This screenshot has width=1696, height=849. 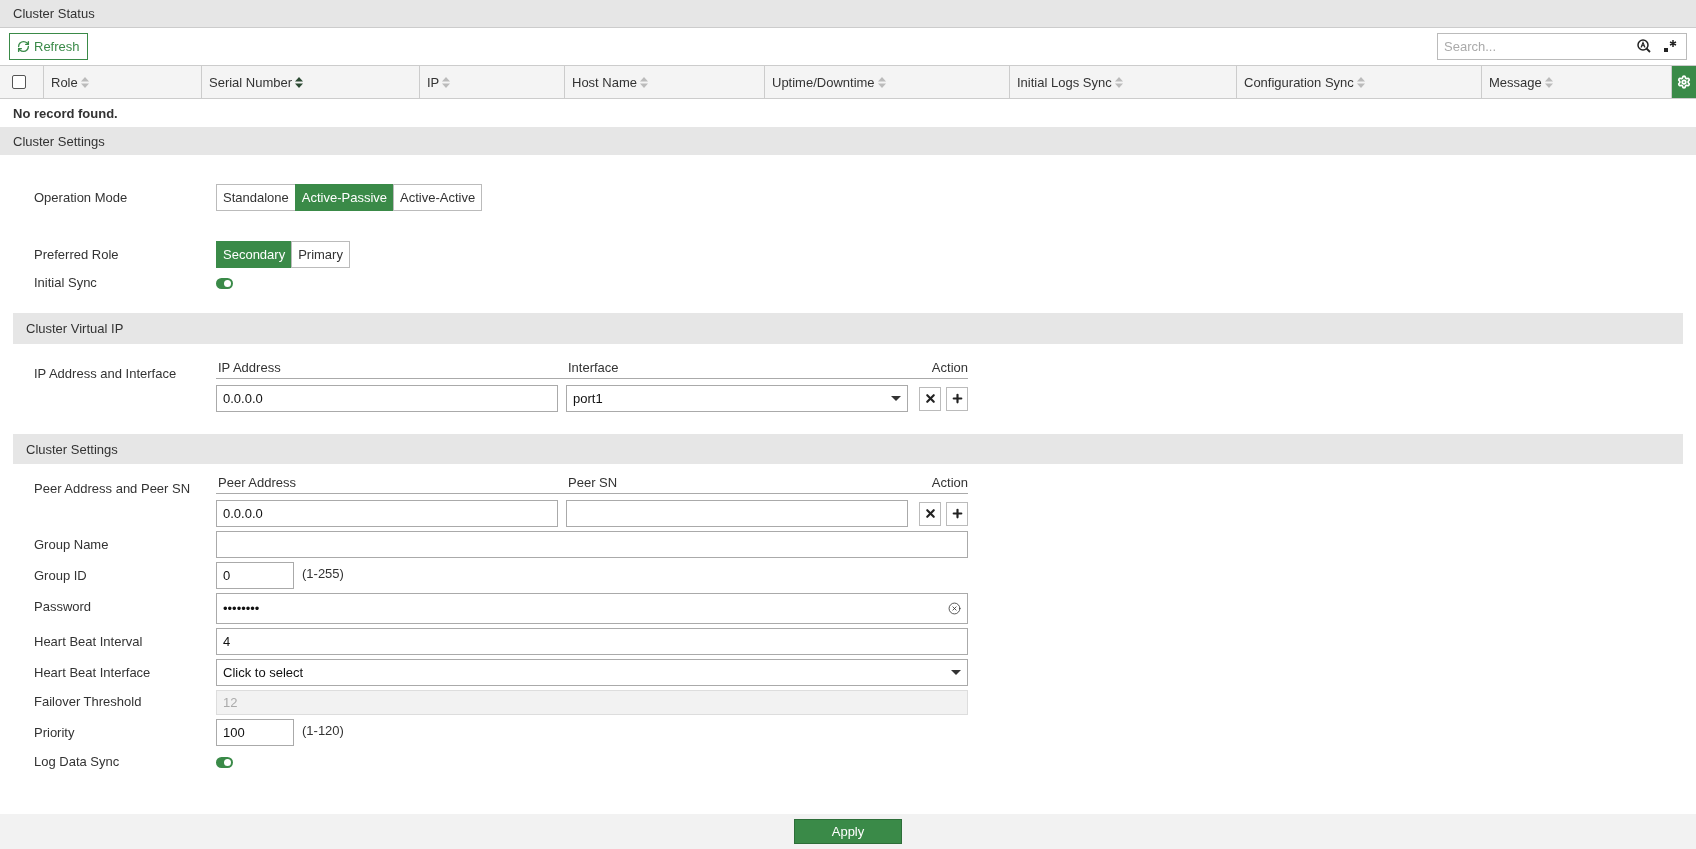 What do you see at coordinates (1644, 46) in the screenshot?
I see `search-icon` at bounding box center [1644, 46].